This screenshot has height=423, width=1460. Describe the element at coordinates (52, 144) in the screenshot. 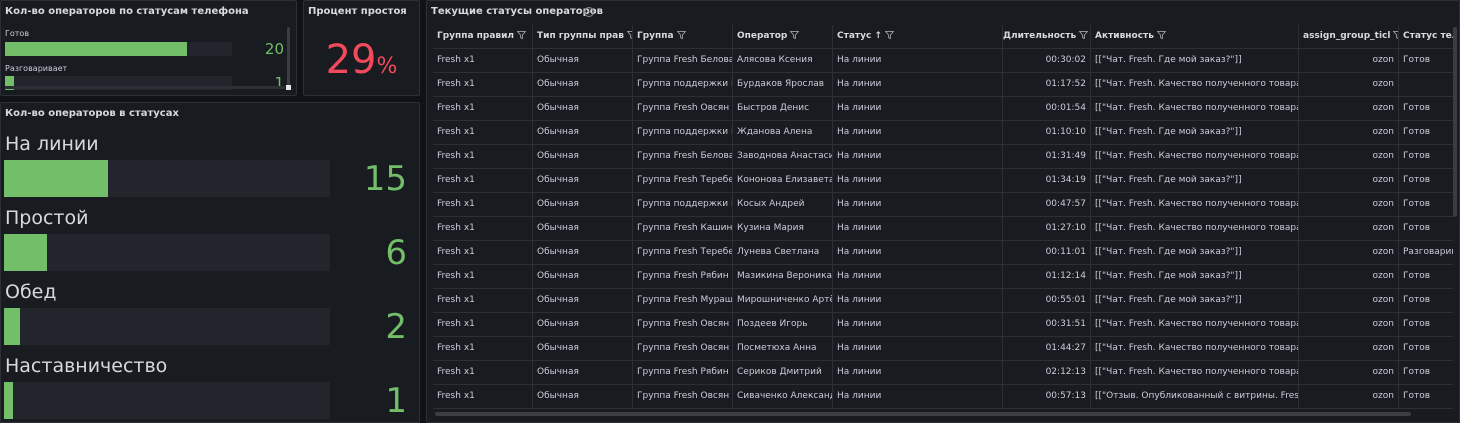

I see `status-label: На линии` at that location.